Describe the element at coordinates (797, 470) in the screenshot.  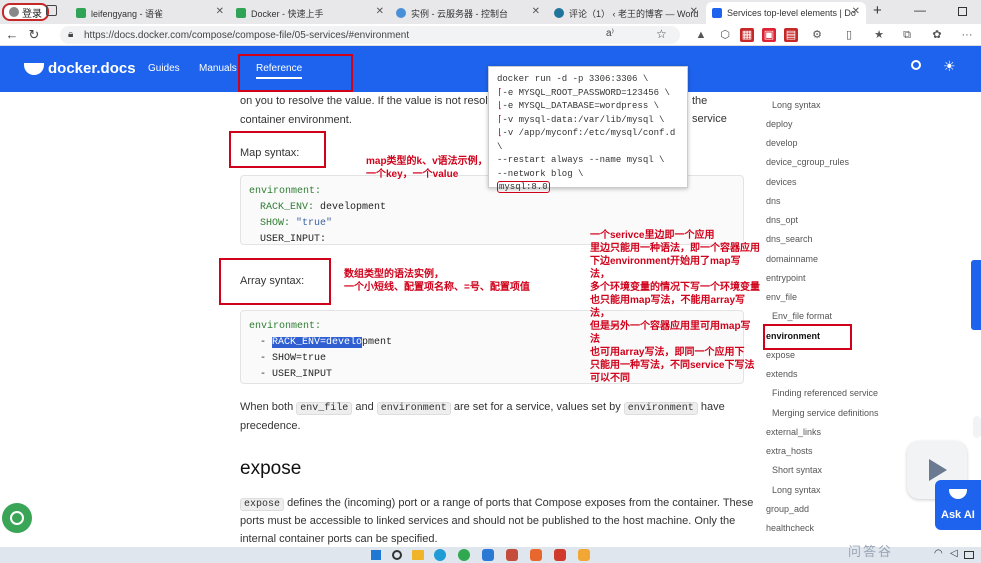
I see `toc-item: Short syntax` at that location.